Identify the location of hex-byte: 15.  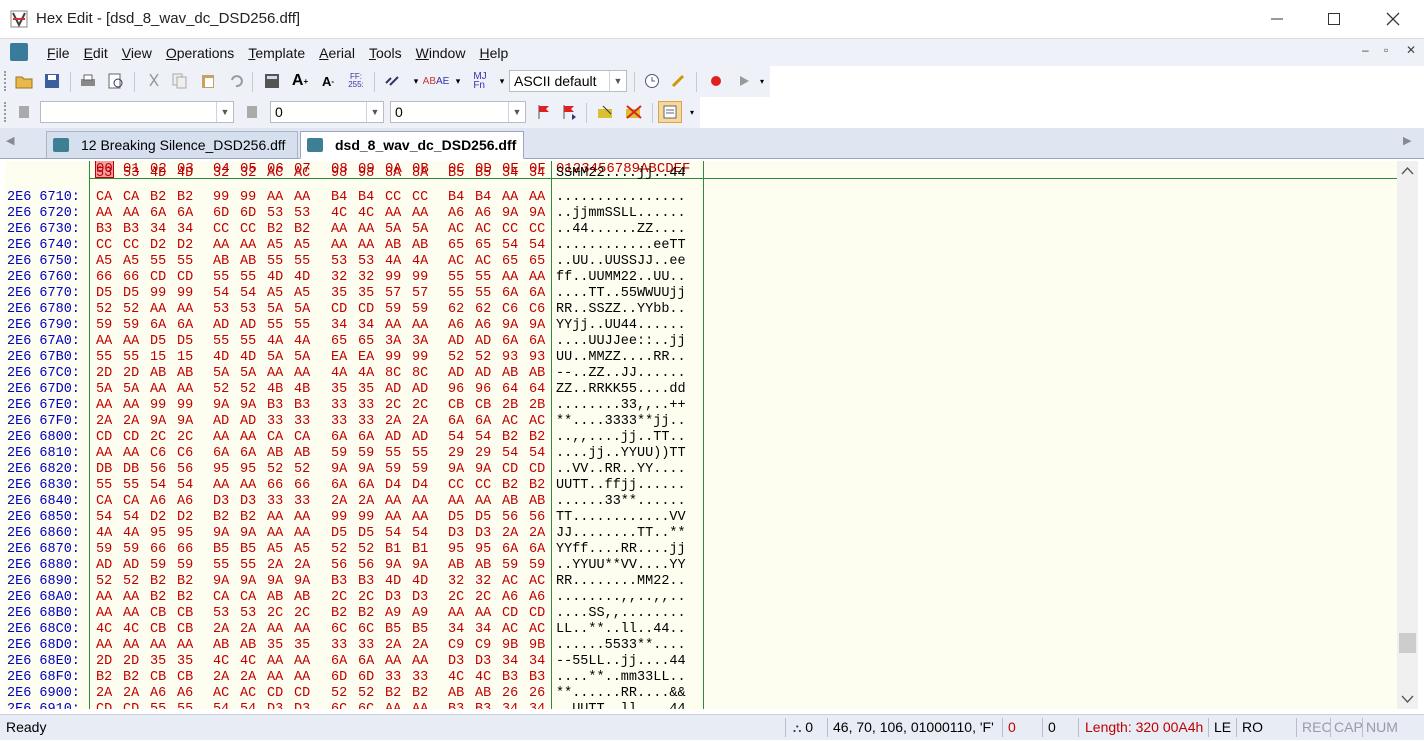
(158, 357).